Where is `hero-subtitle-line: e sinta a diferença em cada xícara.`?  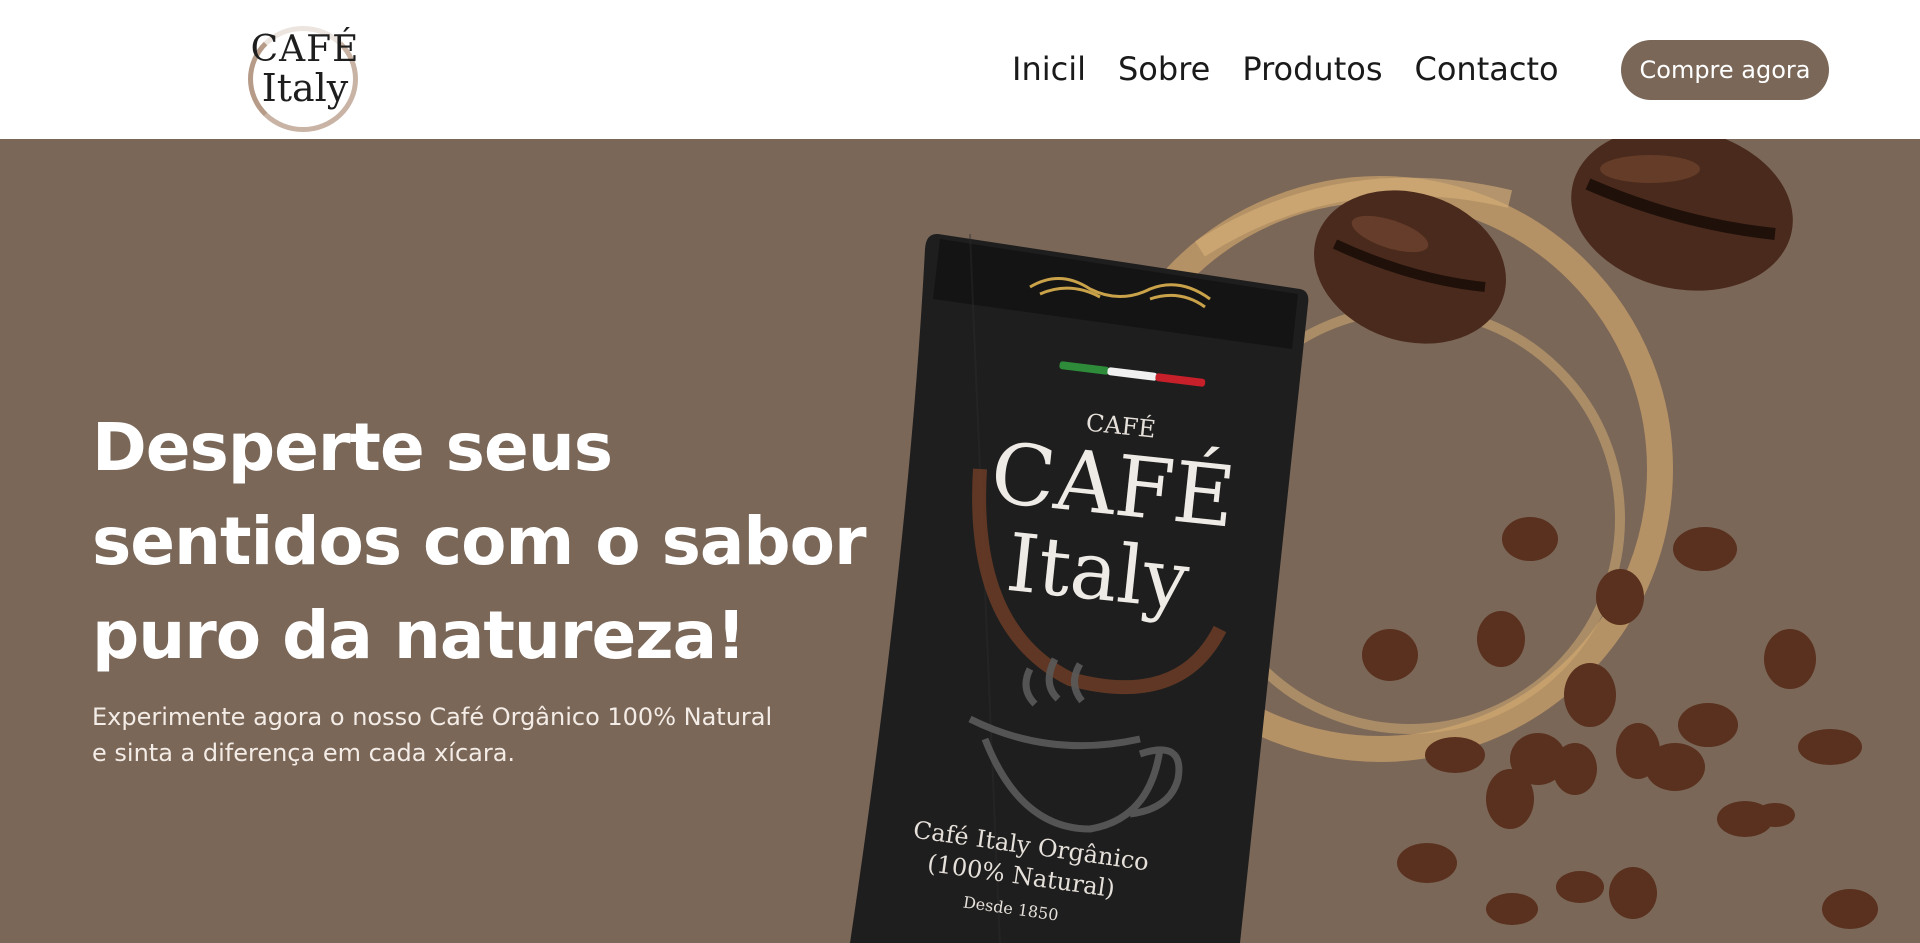
hero-subtitle-line: e sinta a diferença em cada xícara. is located at coordinates (304, 753).